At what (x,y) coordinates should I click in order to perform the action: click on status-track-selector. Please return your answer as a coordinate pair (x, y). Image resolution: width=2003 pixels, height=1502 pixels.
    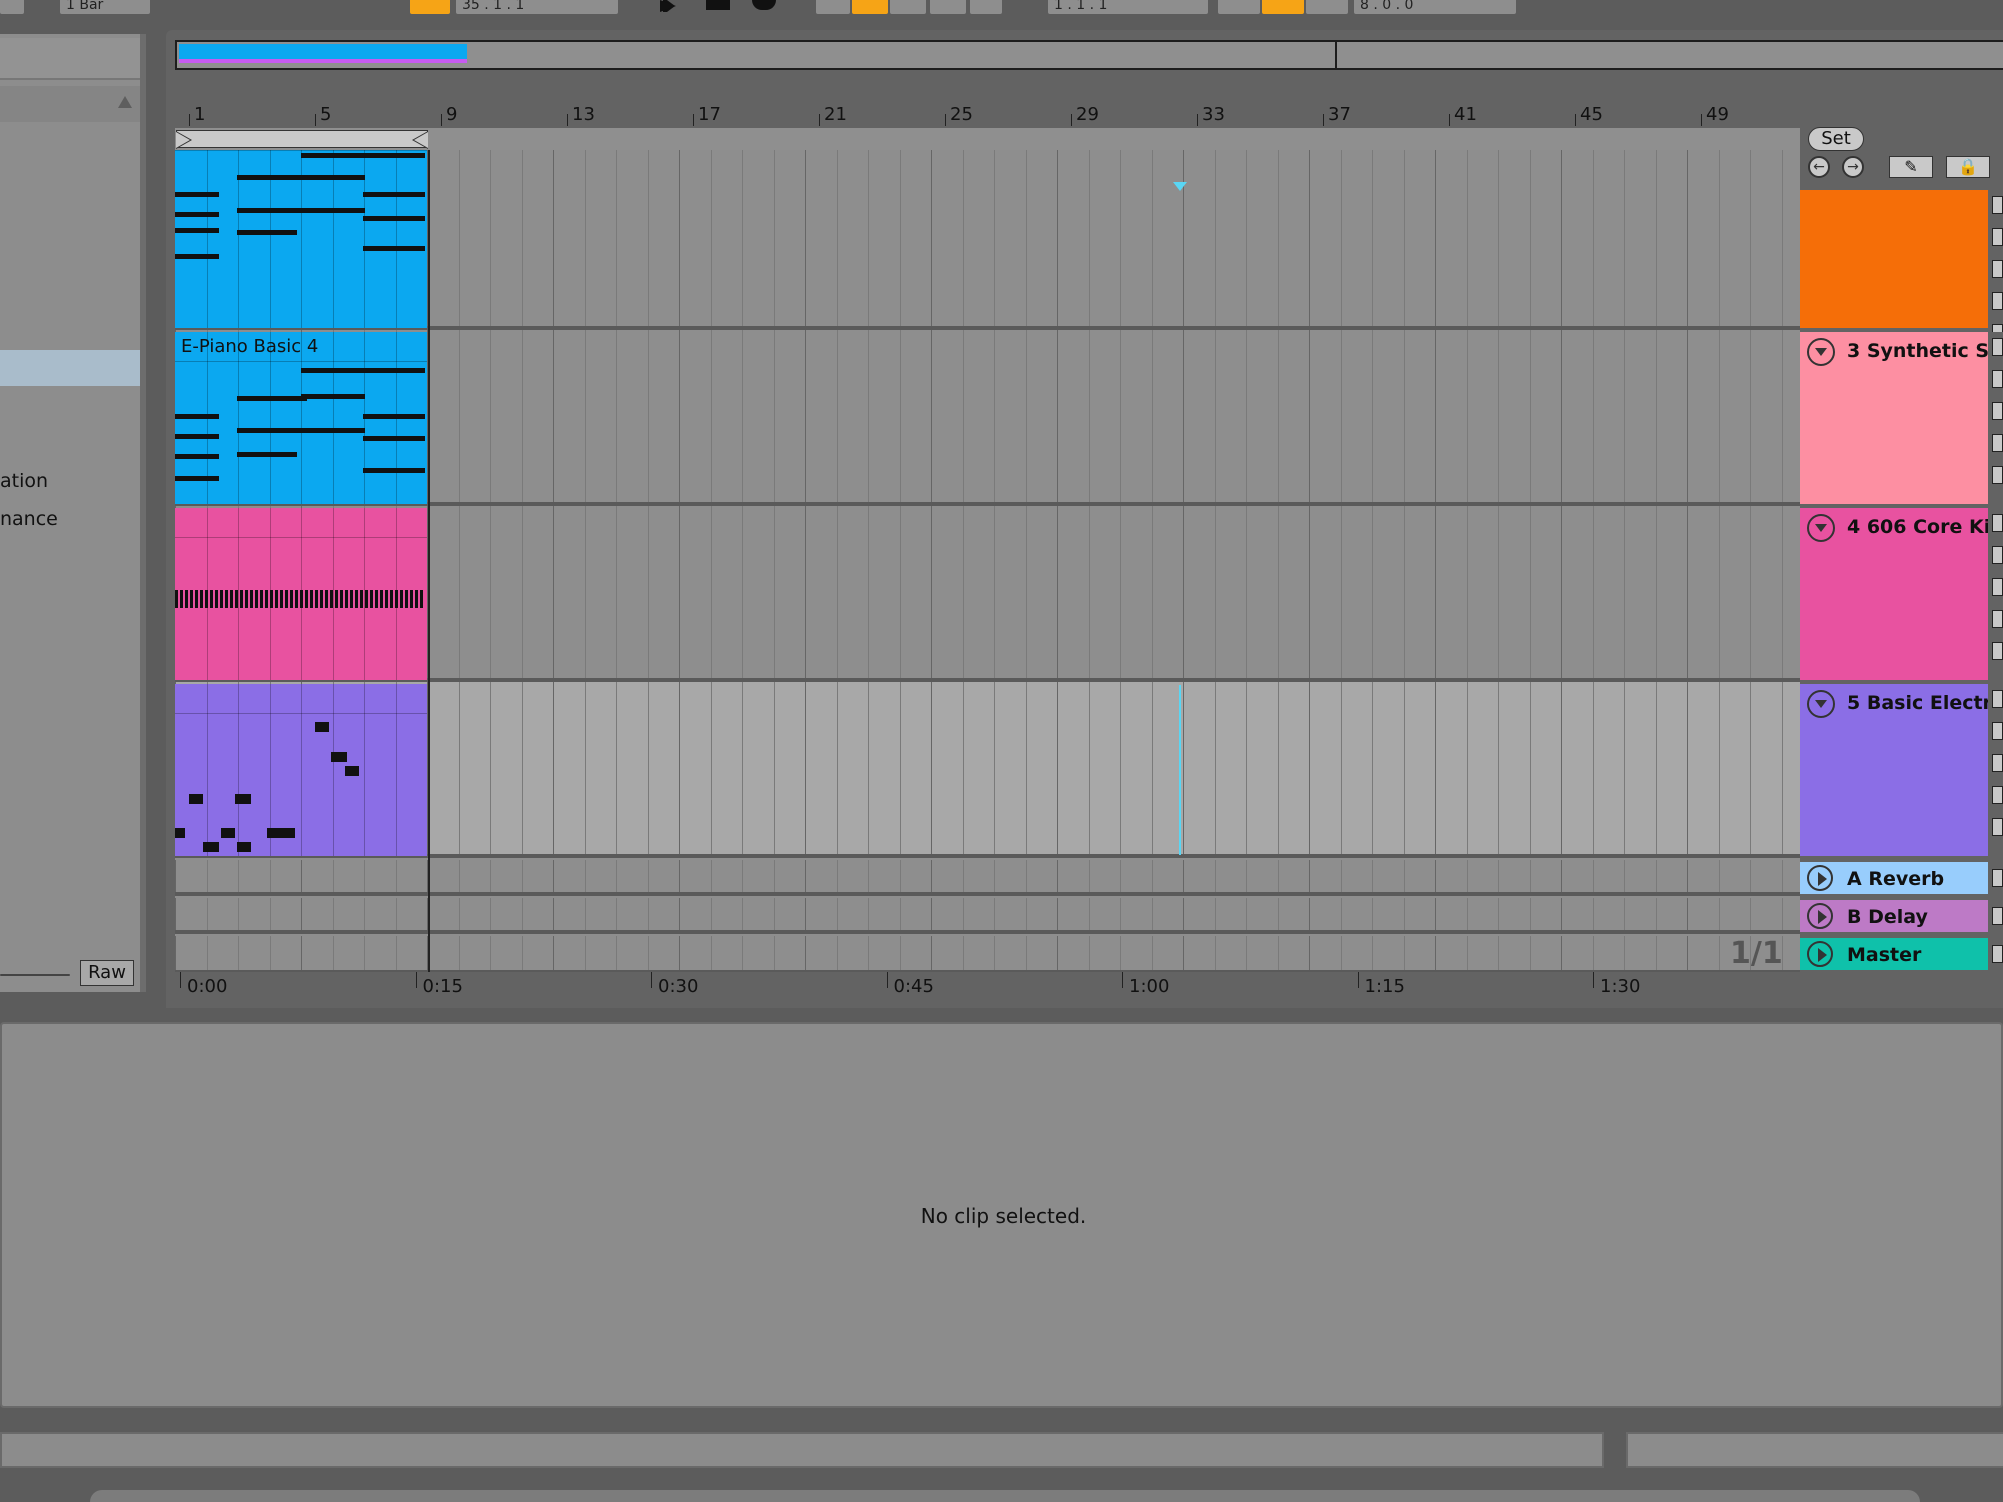
    Looking at the image, I should click on (1814, 1450).